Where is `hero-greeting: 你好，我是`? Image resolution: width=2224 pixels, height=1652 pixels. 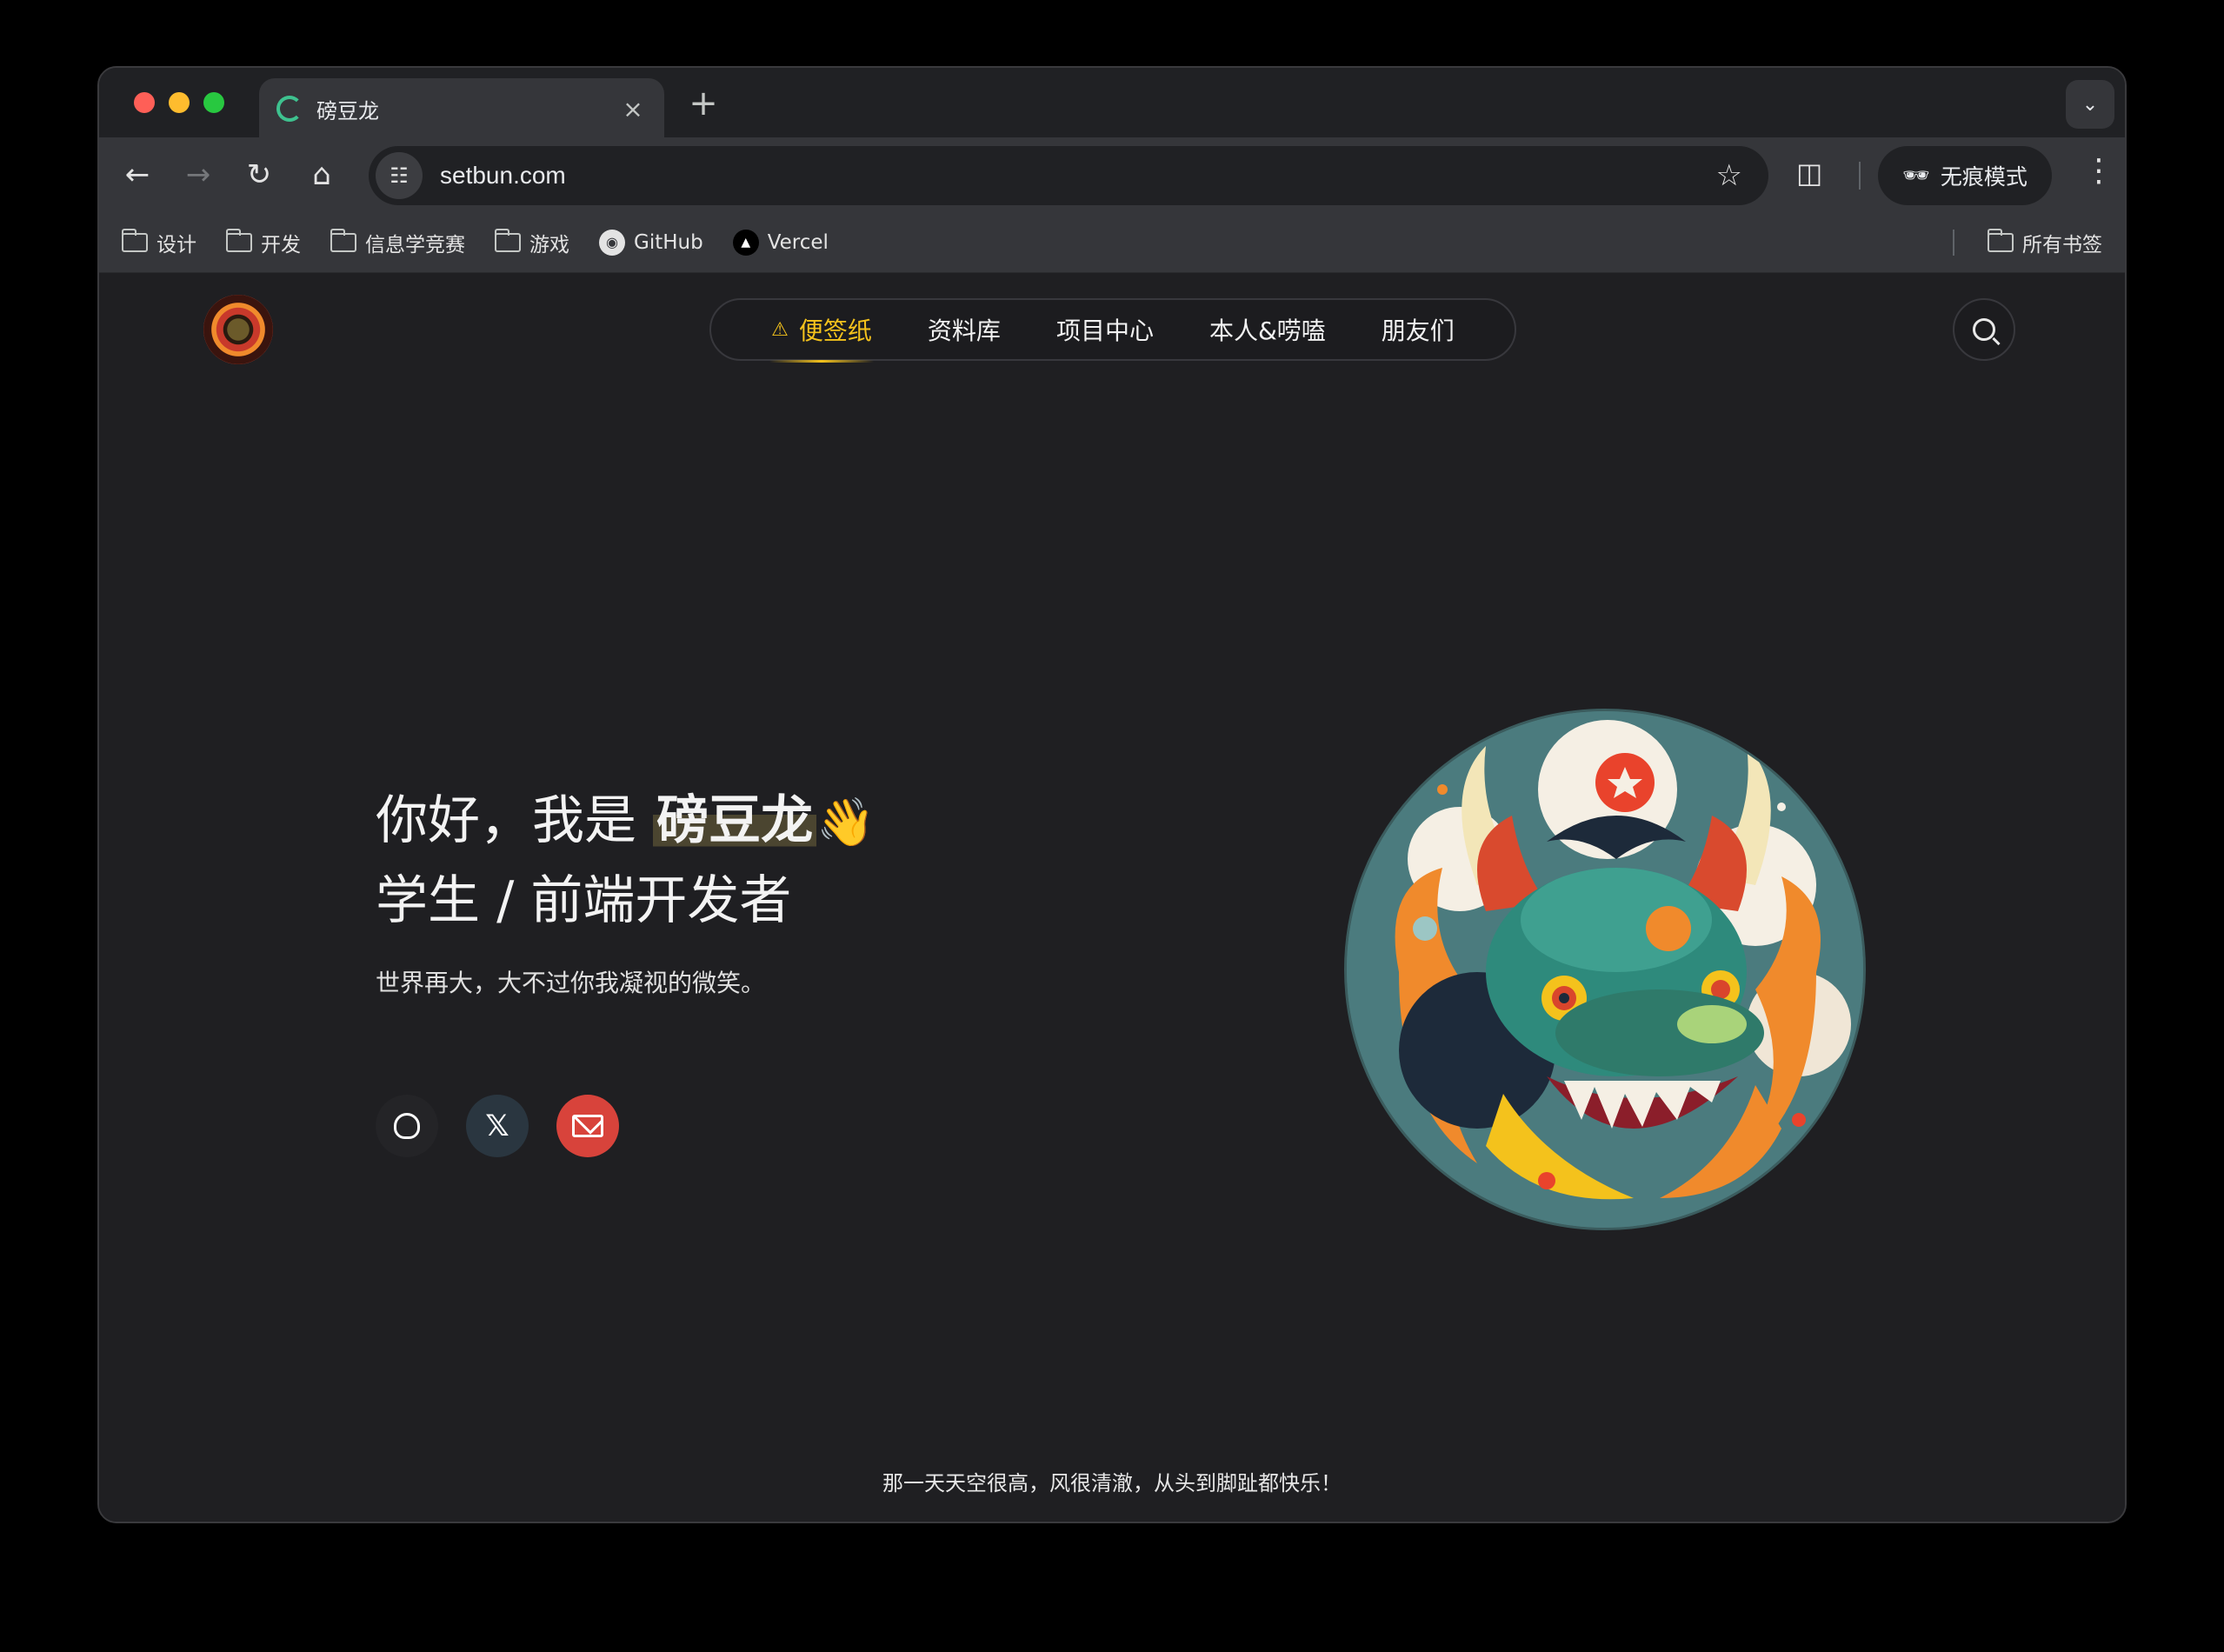
hero-greeting: 你好，我是 is located at coordinates (515, 820).